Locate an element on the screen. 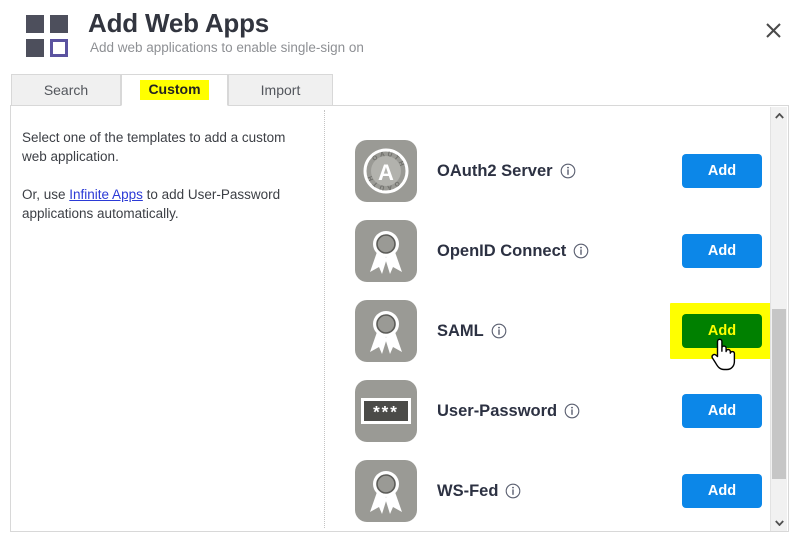 This screenshot has height=542, width=799. template-name: User-Password is located at coordinates (497, 410).